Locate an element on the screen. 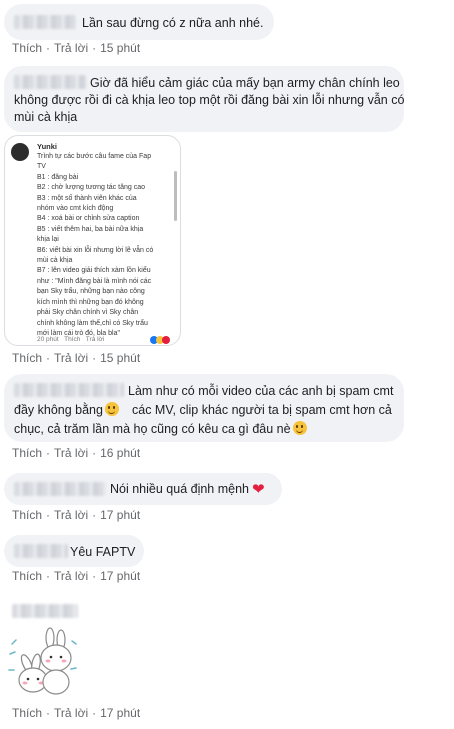 This screenshot has width=454, height=729. screenshot-line: chính không làm thế,chỉ có Sky trẩu is located at coordinates (92, 323).